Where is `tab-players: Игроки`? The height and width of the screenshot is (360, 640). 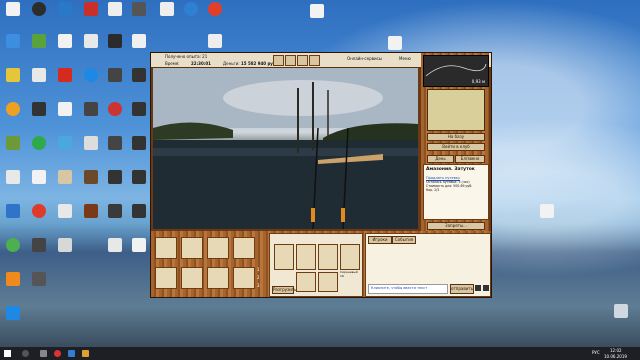 tab-players: Игроки is located at coordinates (380, 240).